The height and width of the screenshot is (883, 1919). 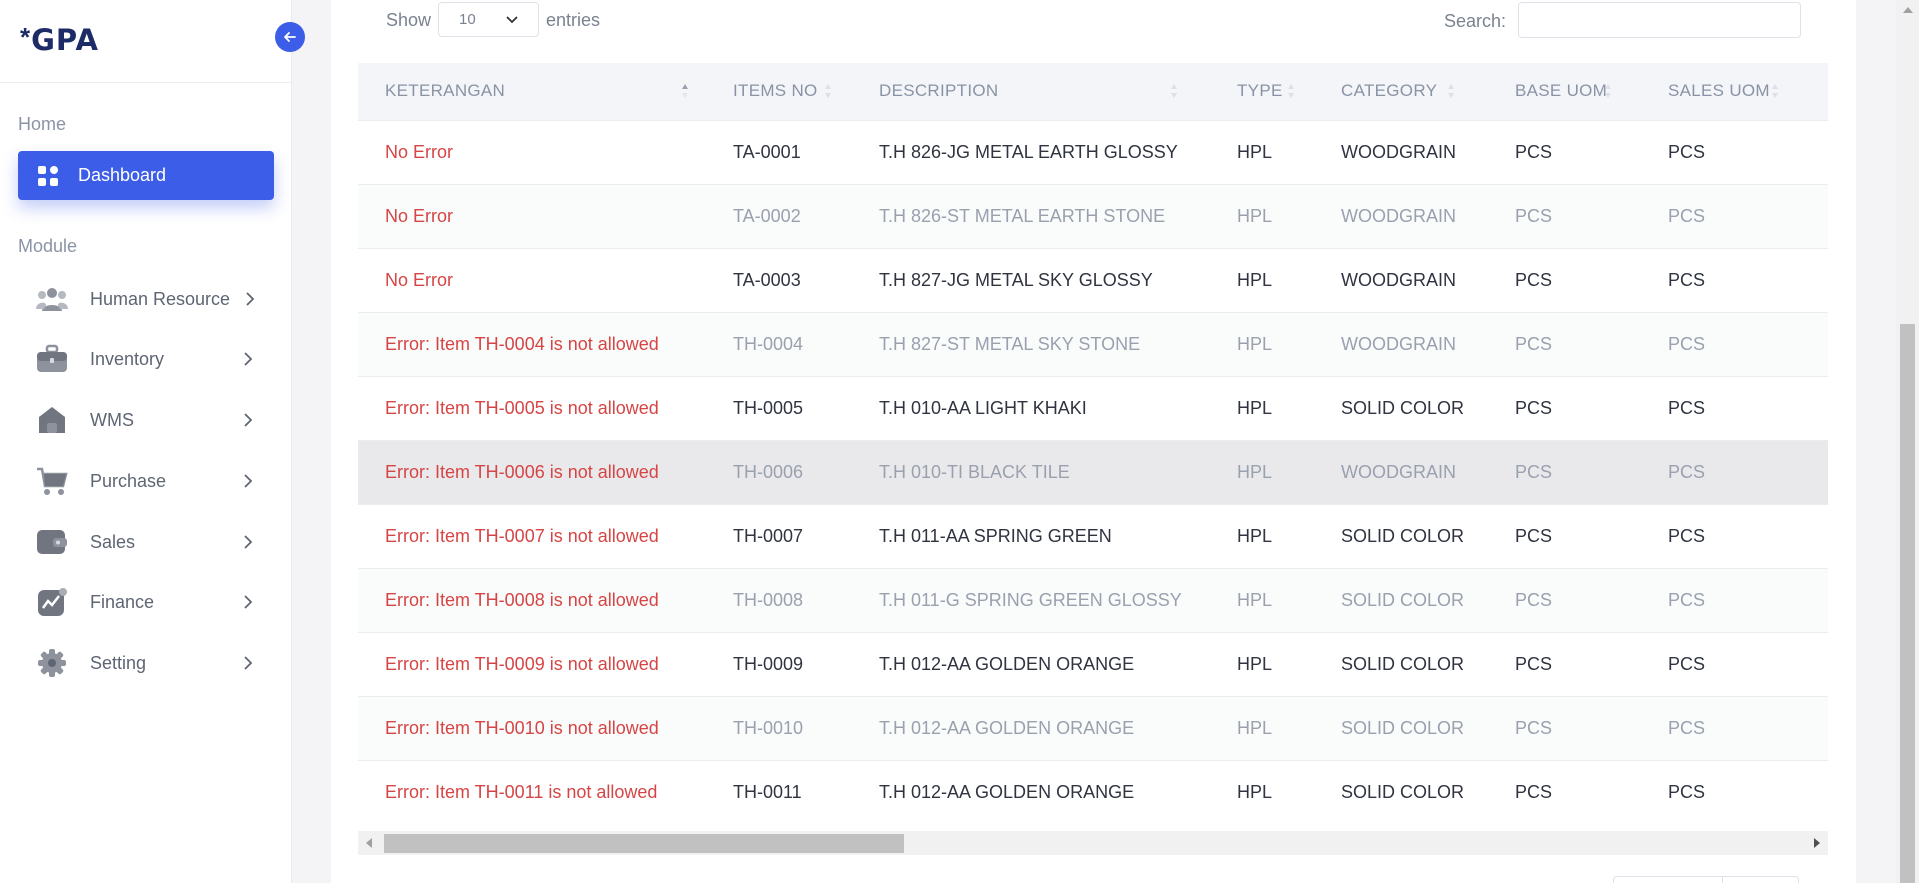 I want to click on scroll-right-arrow-icon, so click(x=1817, y=843).